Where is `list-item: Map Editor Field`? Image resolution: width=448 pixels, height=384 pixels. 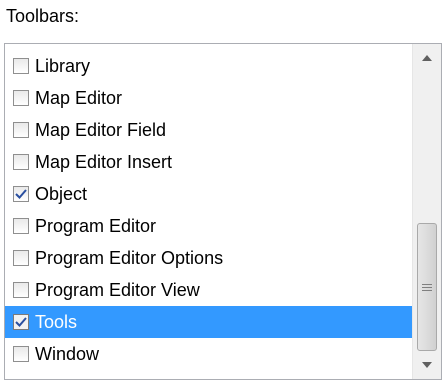 list-item: Map Editor Field is located at coordinates (208, 130).